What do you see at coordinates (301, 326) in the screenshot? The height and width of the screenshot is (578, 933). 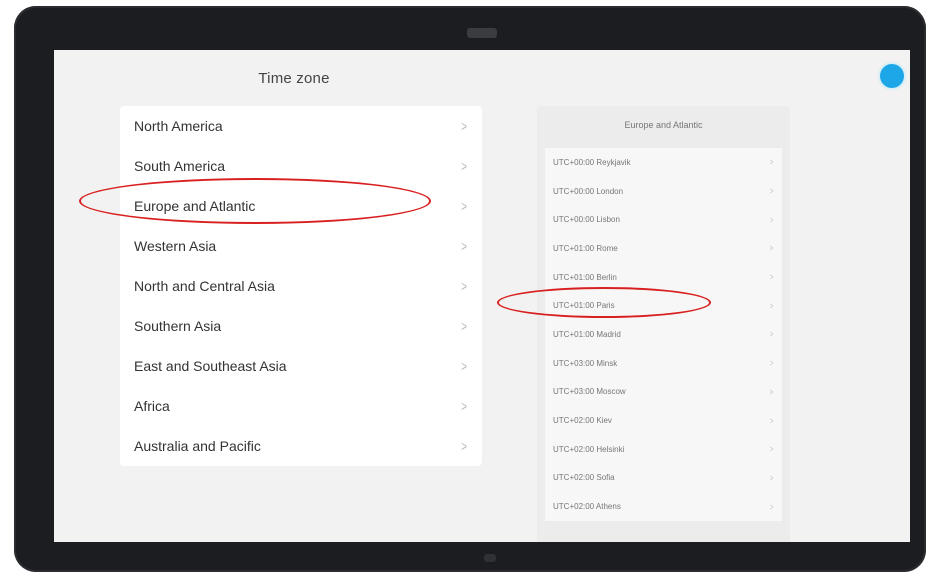 I see `region-item-southern-asia: Southern Asia >` at bounding box center [301, 326].